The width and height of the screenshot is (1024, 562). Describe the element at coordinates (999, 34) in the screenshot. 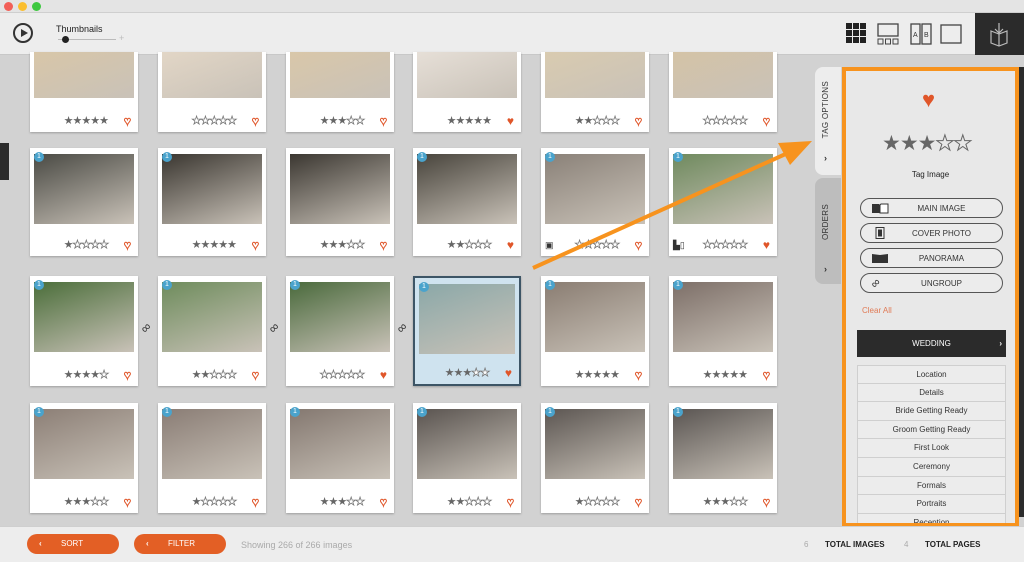

I see `book-button` at that location.